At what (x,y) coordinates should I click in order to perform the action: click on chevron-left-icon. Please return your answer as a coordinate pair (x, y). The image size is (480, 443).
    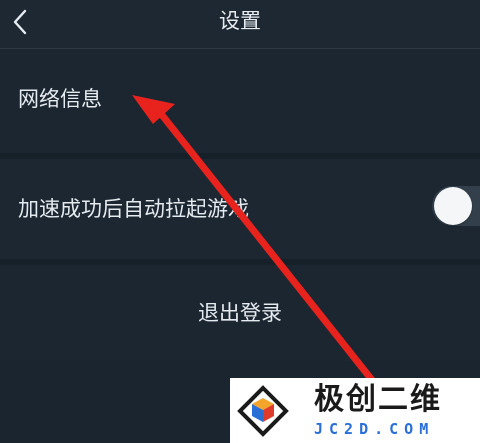
    Looking at the image, I should click on (20, 22).